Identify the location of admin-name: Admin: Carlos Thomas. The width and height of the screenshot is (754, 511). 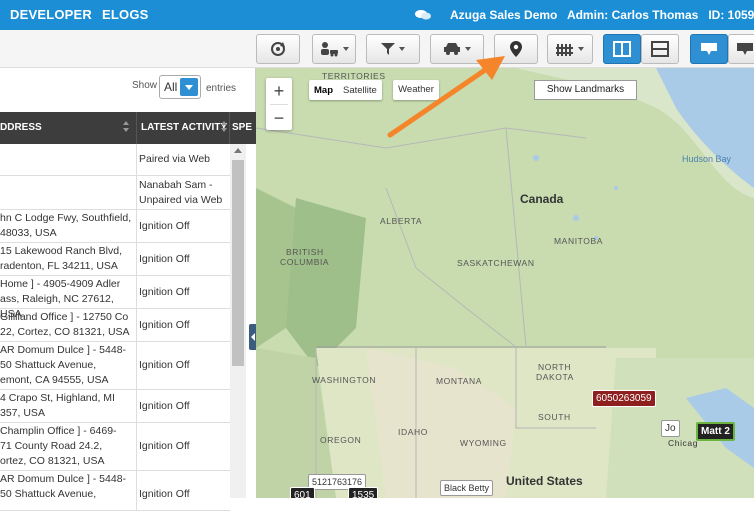
(632, 15).